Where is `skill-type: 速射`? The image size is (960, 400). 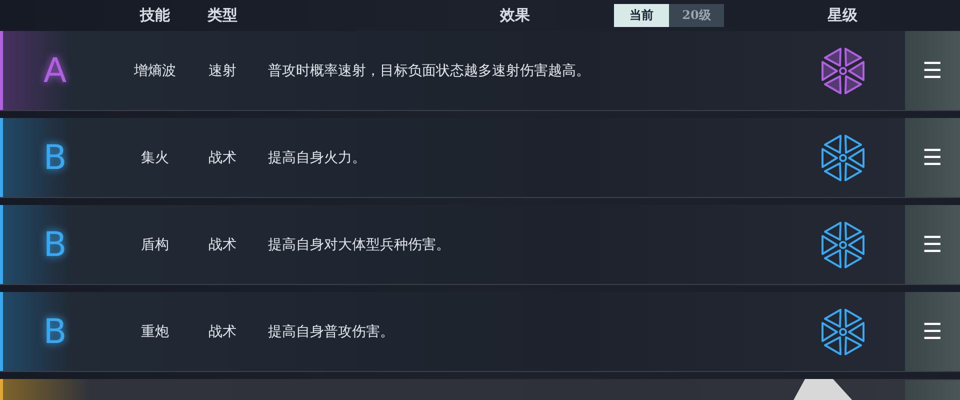 skill-type: 速射 is located at coordinates (223, 71).